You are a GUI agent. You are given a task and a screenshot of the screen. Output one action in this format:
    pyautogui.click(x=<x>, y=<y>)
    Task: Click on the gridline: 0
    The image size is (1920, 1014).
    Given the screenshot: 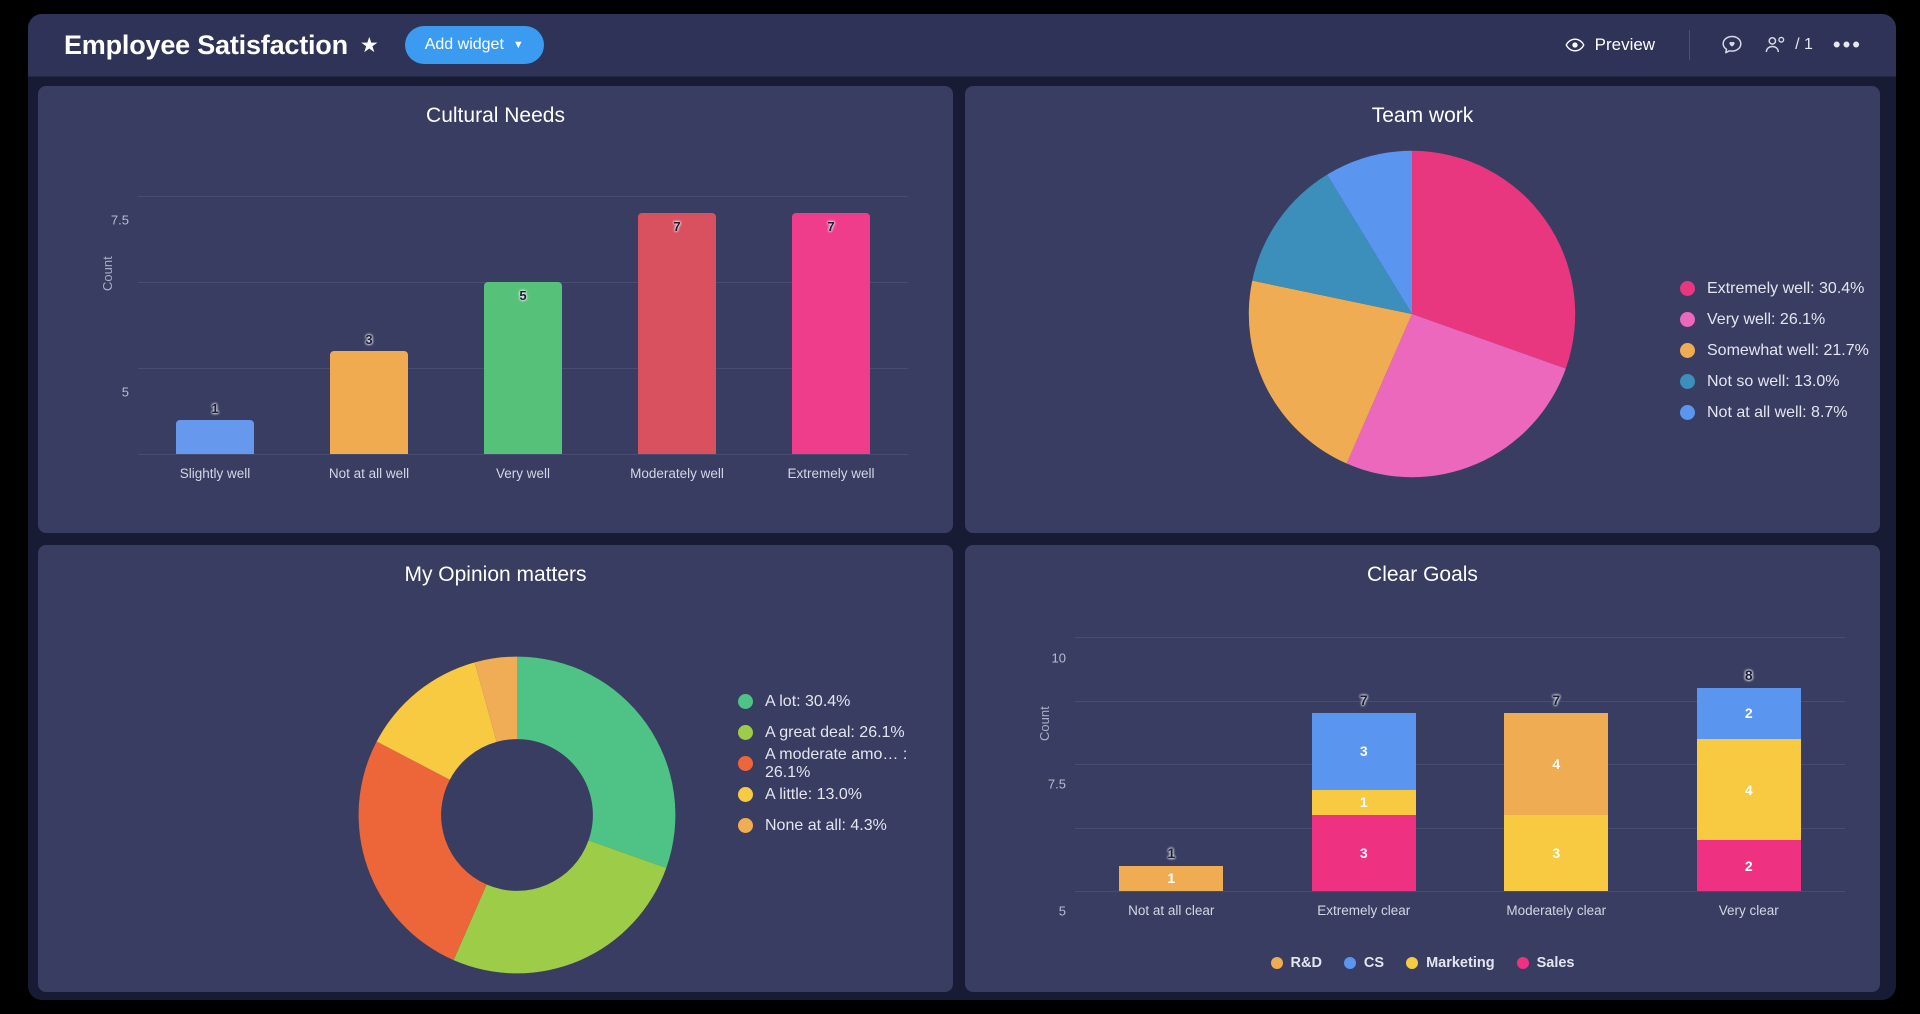 What is the action you would take?
    pyautogui.click(x=1460, y=891)
    